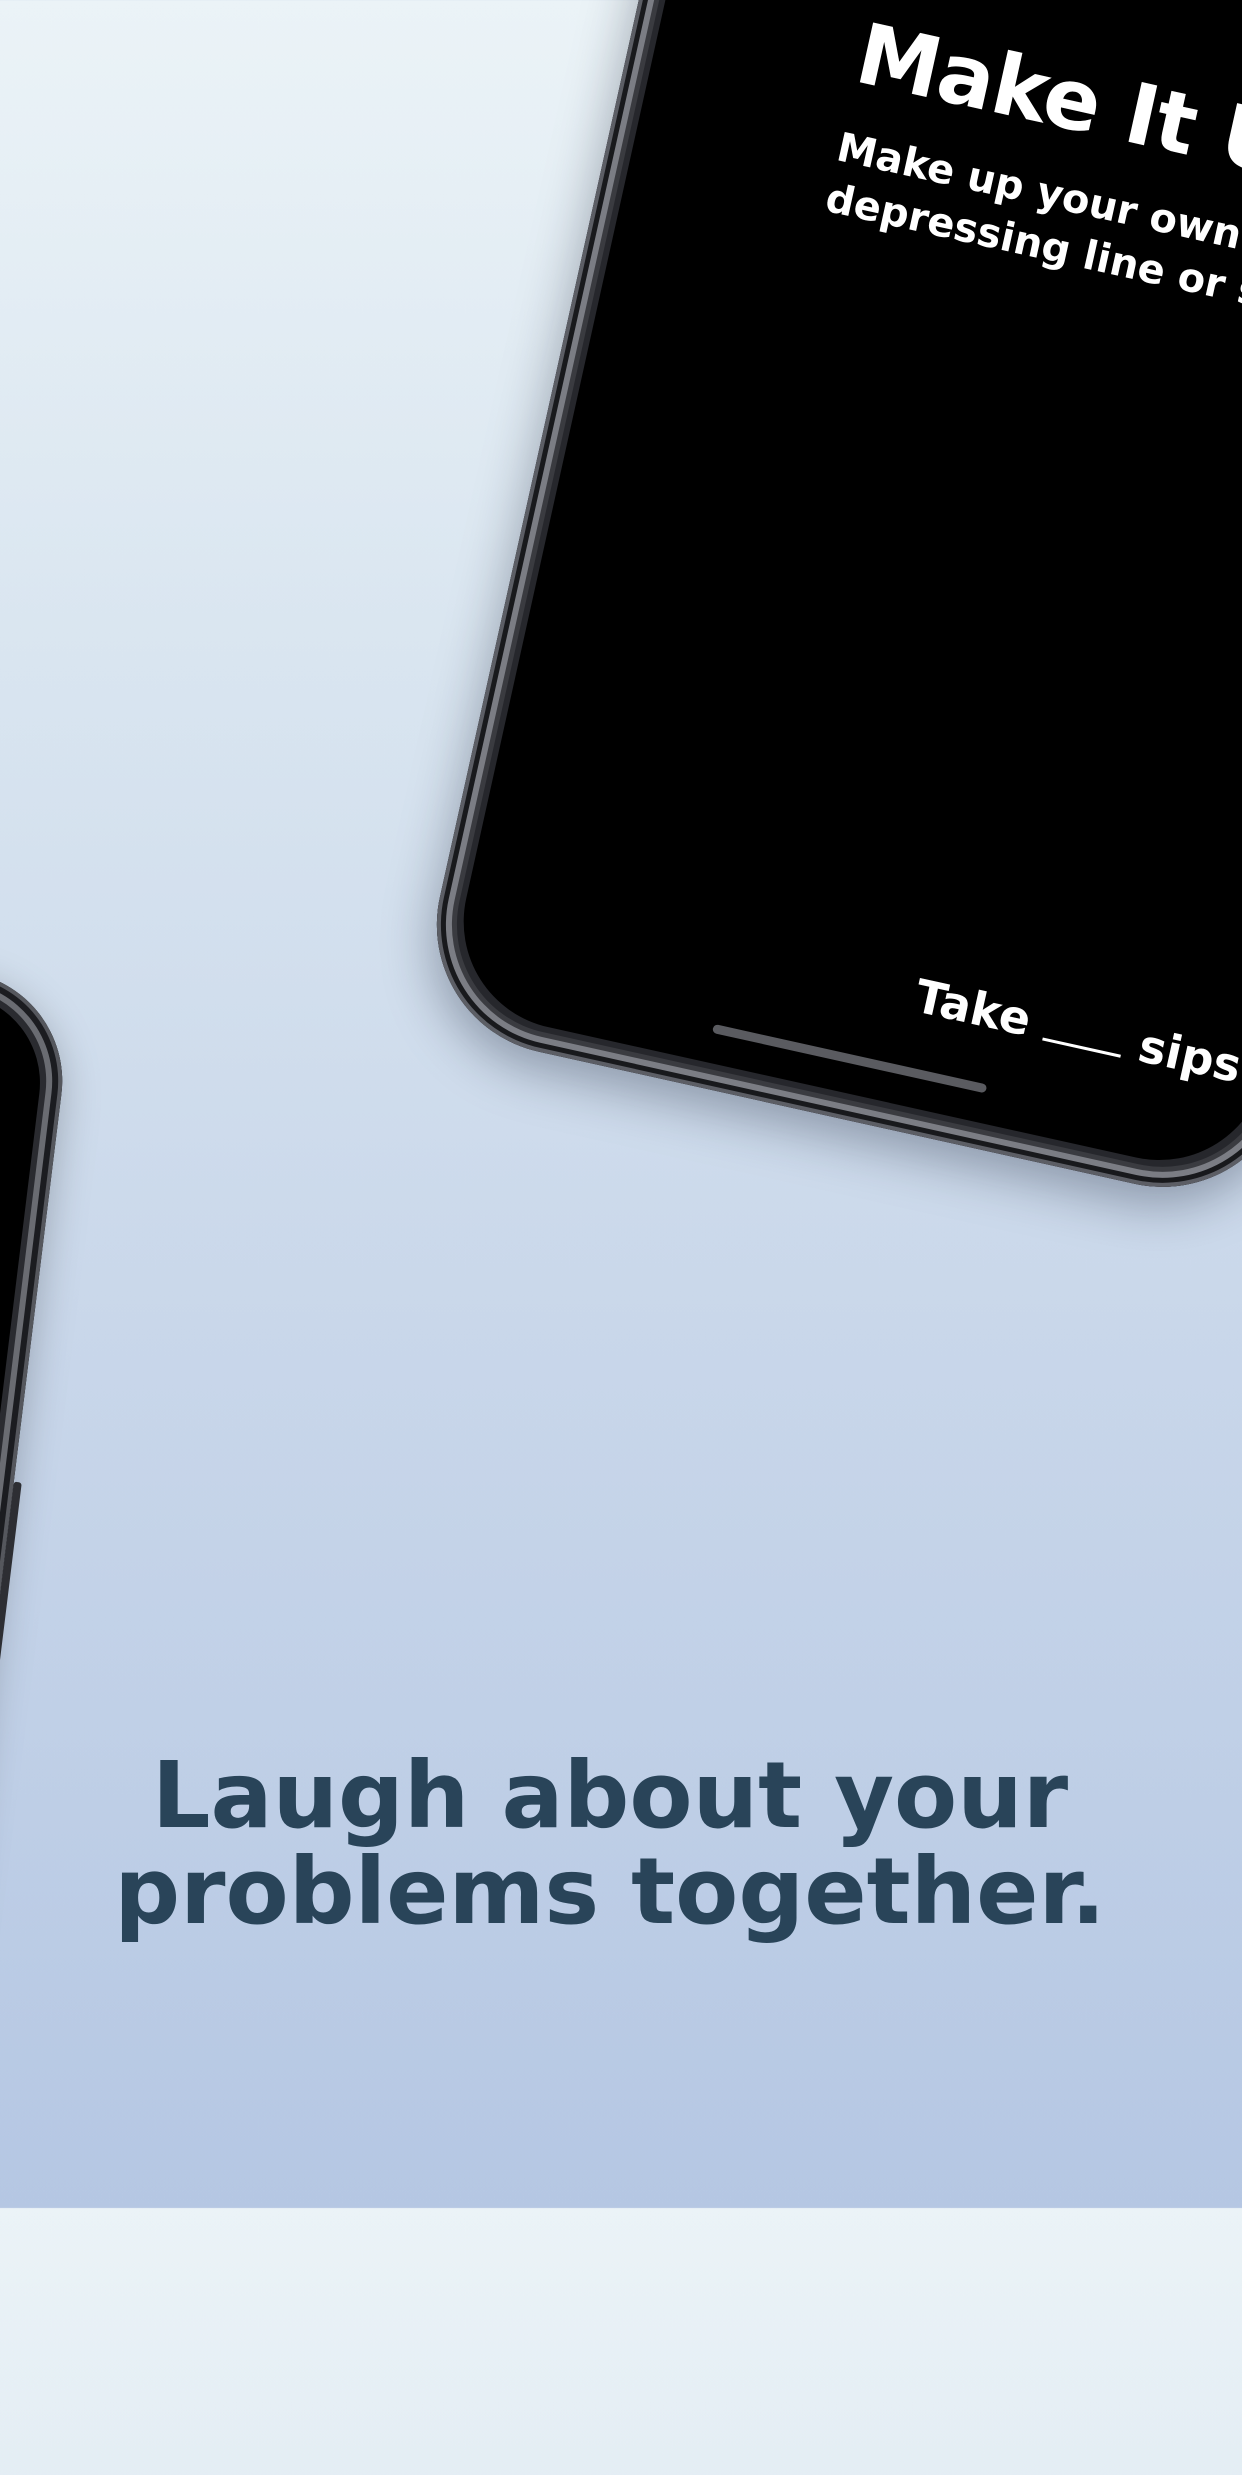  Describe the element at coordinates (1081, 1047) in the screenshot. I see `sips-blank` at that location.